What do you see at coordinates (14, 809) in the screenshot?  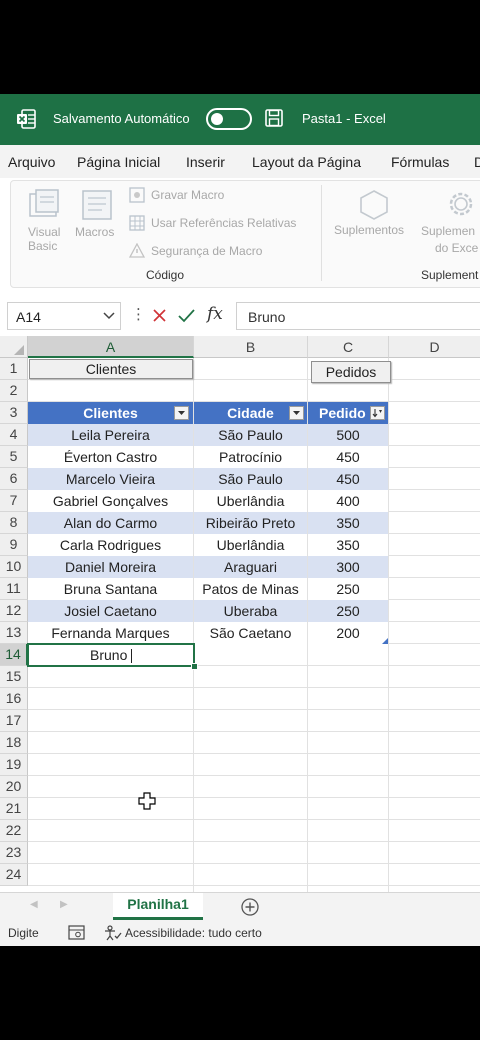 I see `row-header: 21` at bounding box center [14, 809].